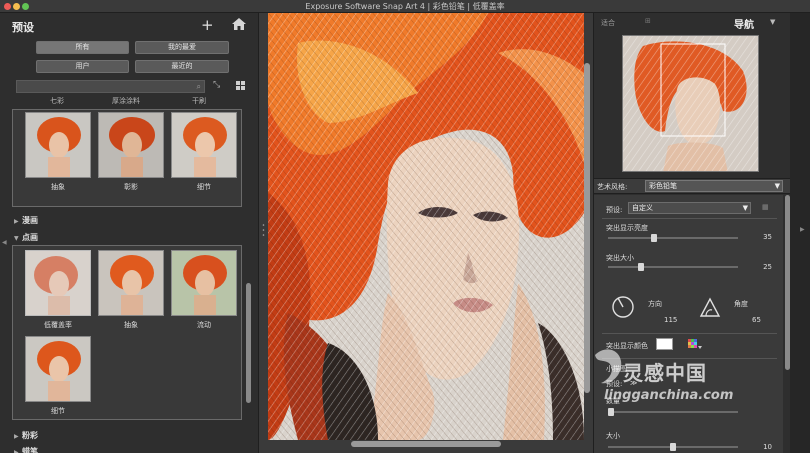  What do you see at coordinates (673, 238) in the screenshot?
I see `highlight-brightness-slider` at bounding box center [673, 238].